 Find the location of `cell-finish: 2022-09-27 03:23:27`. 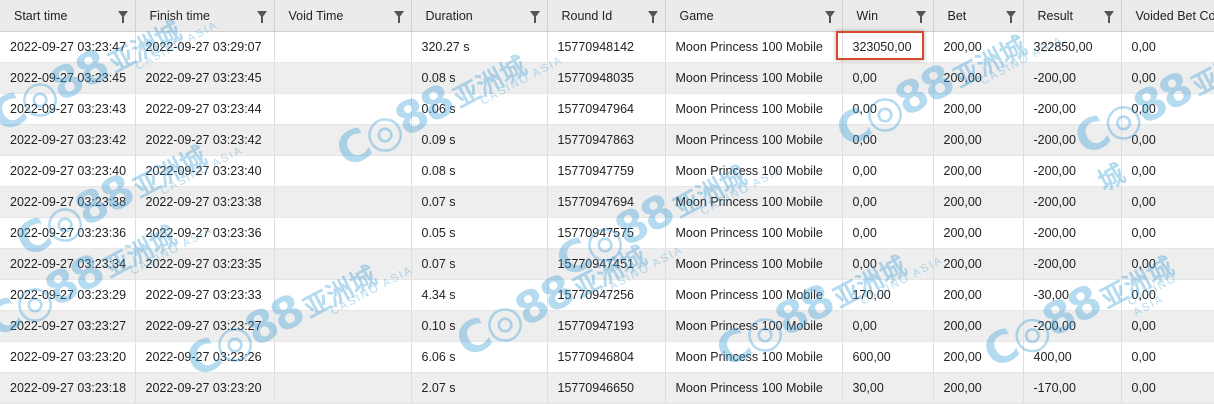

cell-finish: 2022-09-27 03:23:27 is located at coordinates (204, 326).